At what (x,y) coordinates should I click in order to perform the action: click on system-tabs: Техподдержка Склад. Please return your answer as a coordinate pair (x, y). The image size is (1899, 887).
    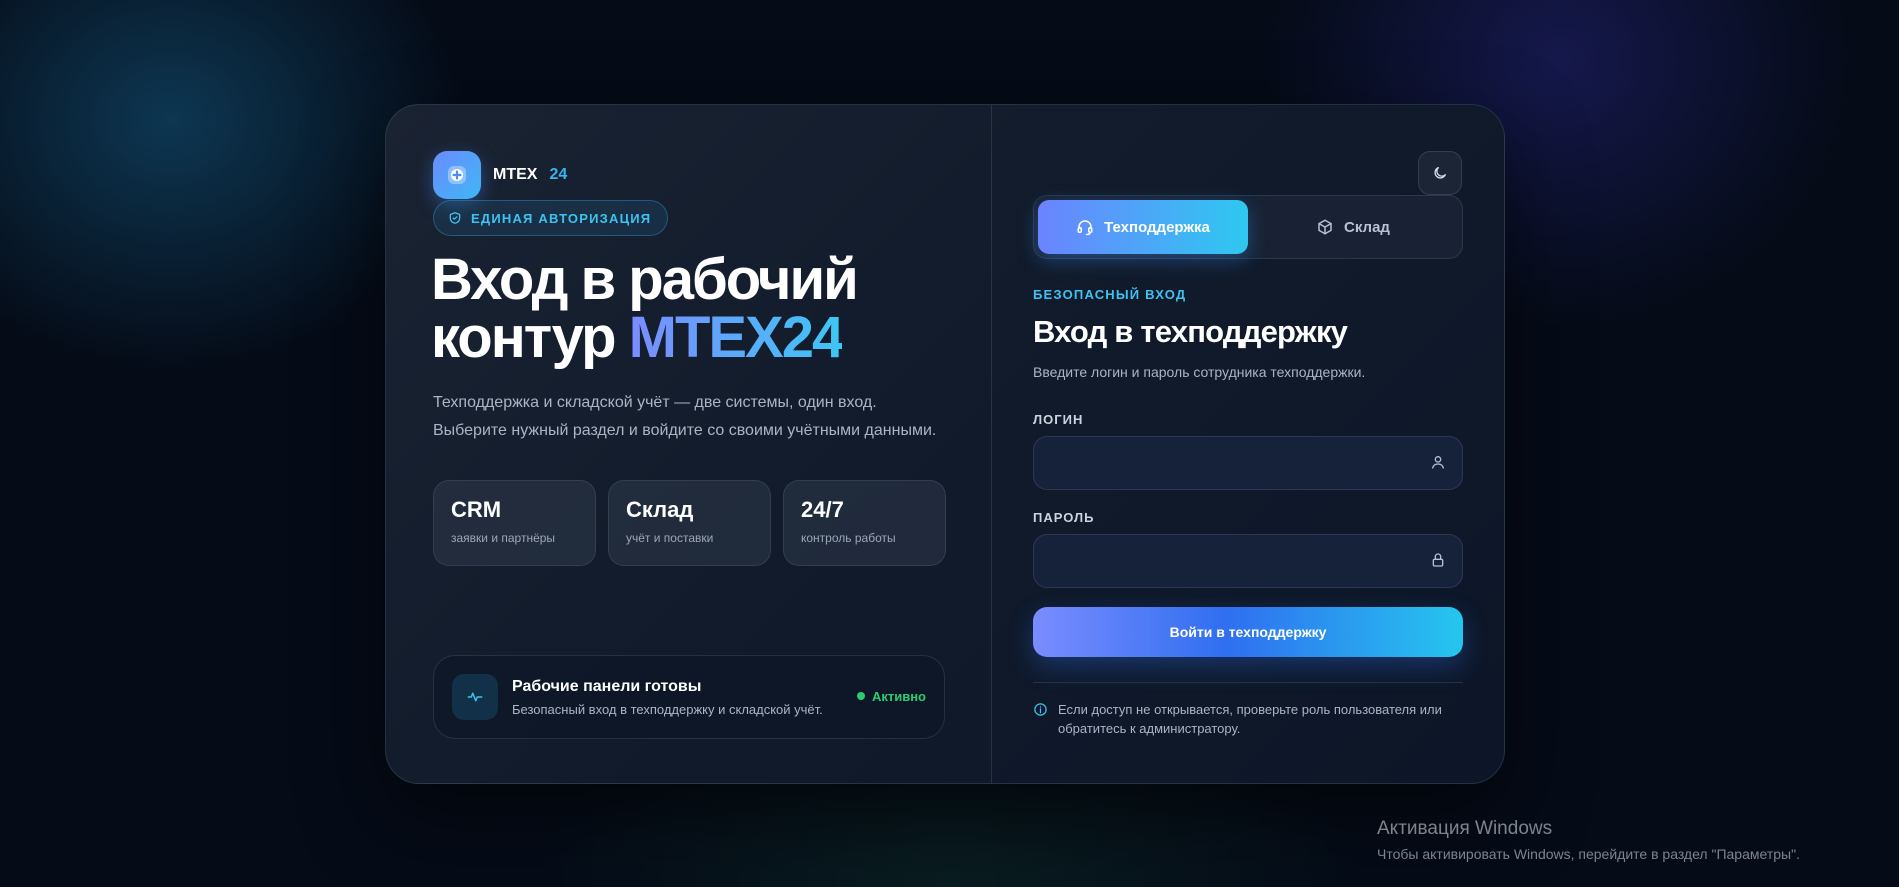
    Looking at the image, I should click on (1248, 227).